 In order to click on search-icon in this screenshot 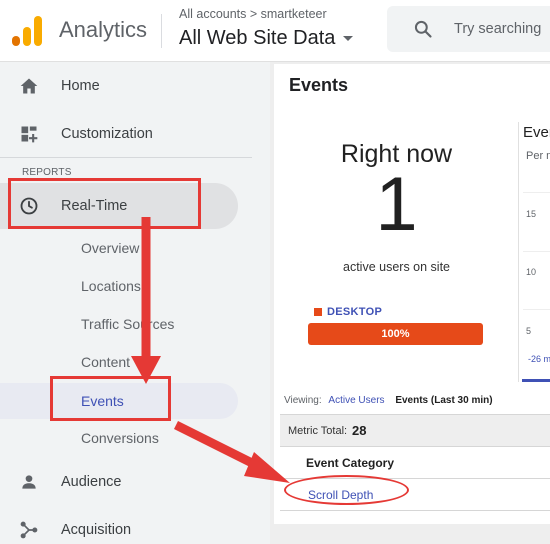, I will do `click(423, 29)`.